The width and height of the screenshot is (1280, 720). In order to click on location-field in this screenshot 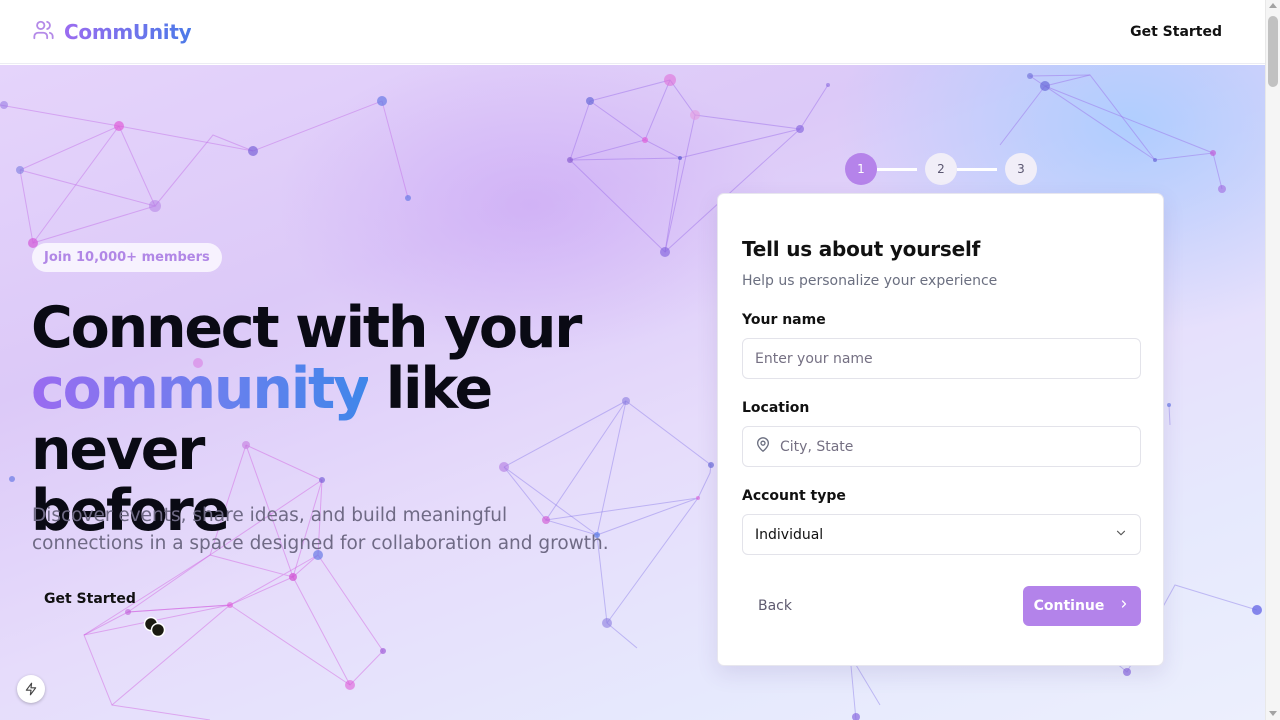, I will do `click(941, 446)`.